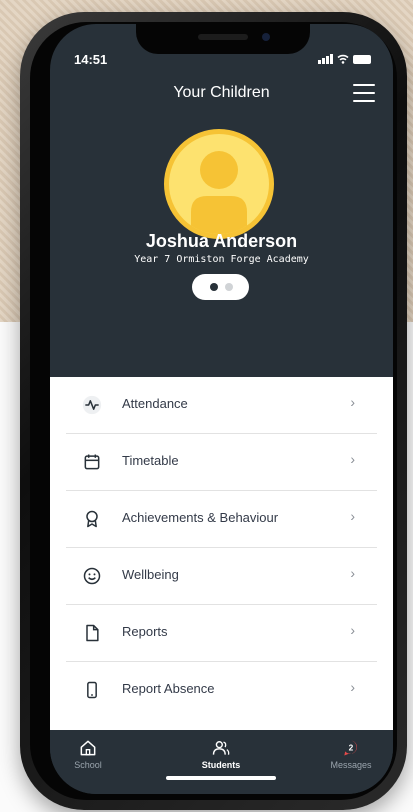 The width and height of the screenshot is (413, 812). I want to click on speaker-grille, so click(223, 37).